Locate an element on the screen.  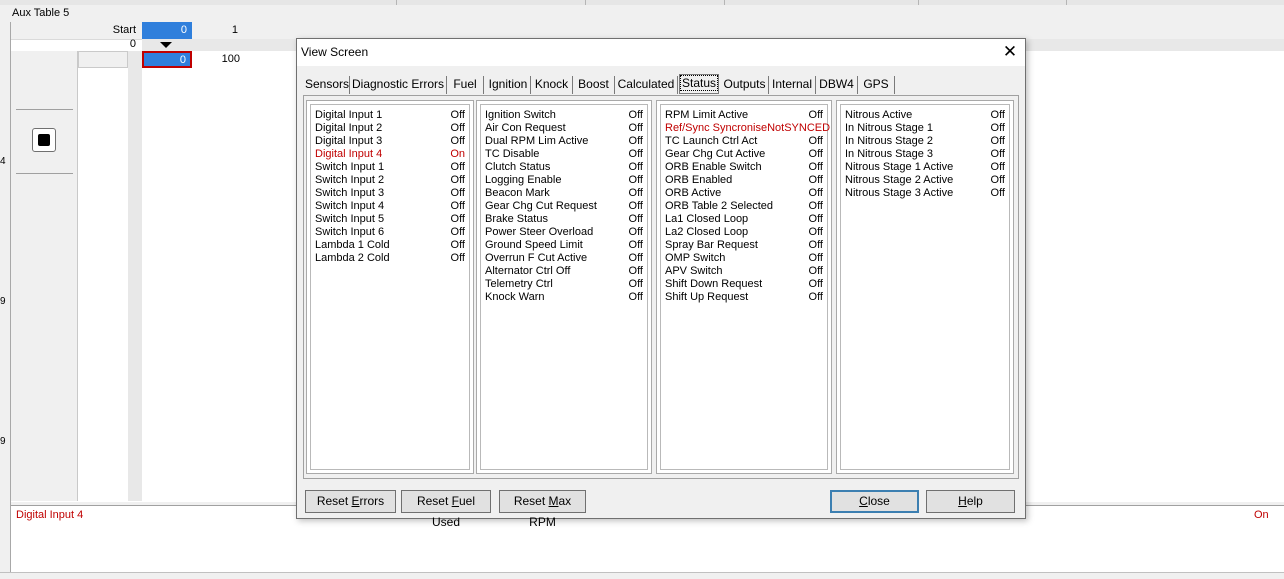
status-name: Lambda 2 Cold is located at coordinates (352, 258).